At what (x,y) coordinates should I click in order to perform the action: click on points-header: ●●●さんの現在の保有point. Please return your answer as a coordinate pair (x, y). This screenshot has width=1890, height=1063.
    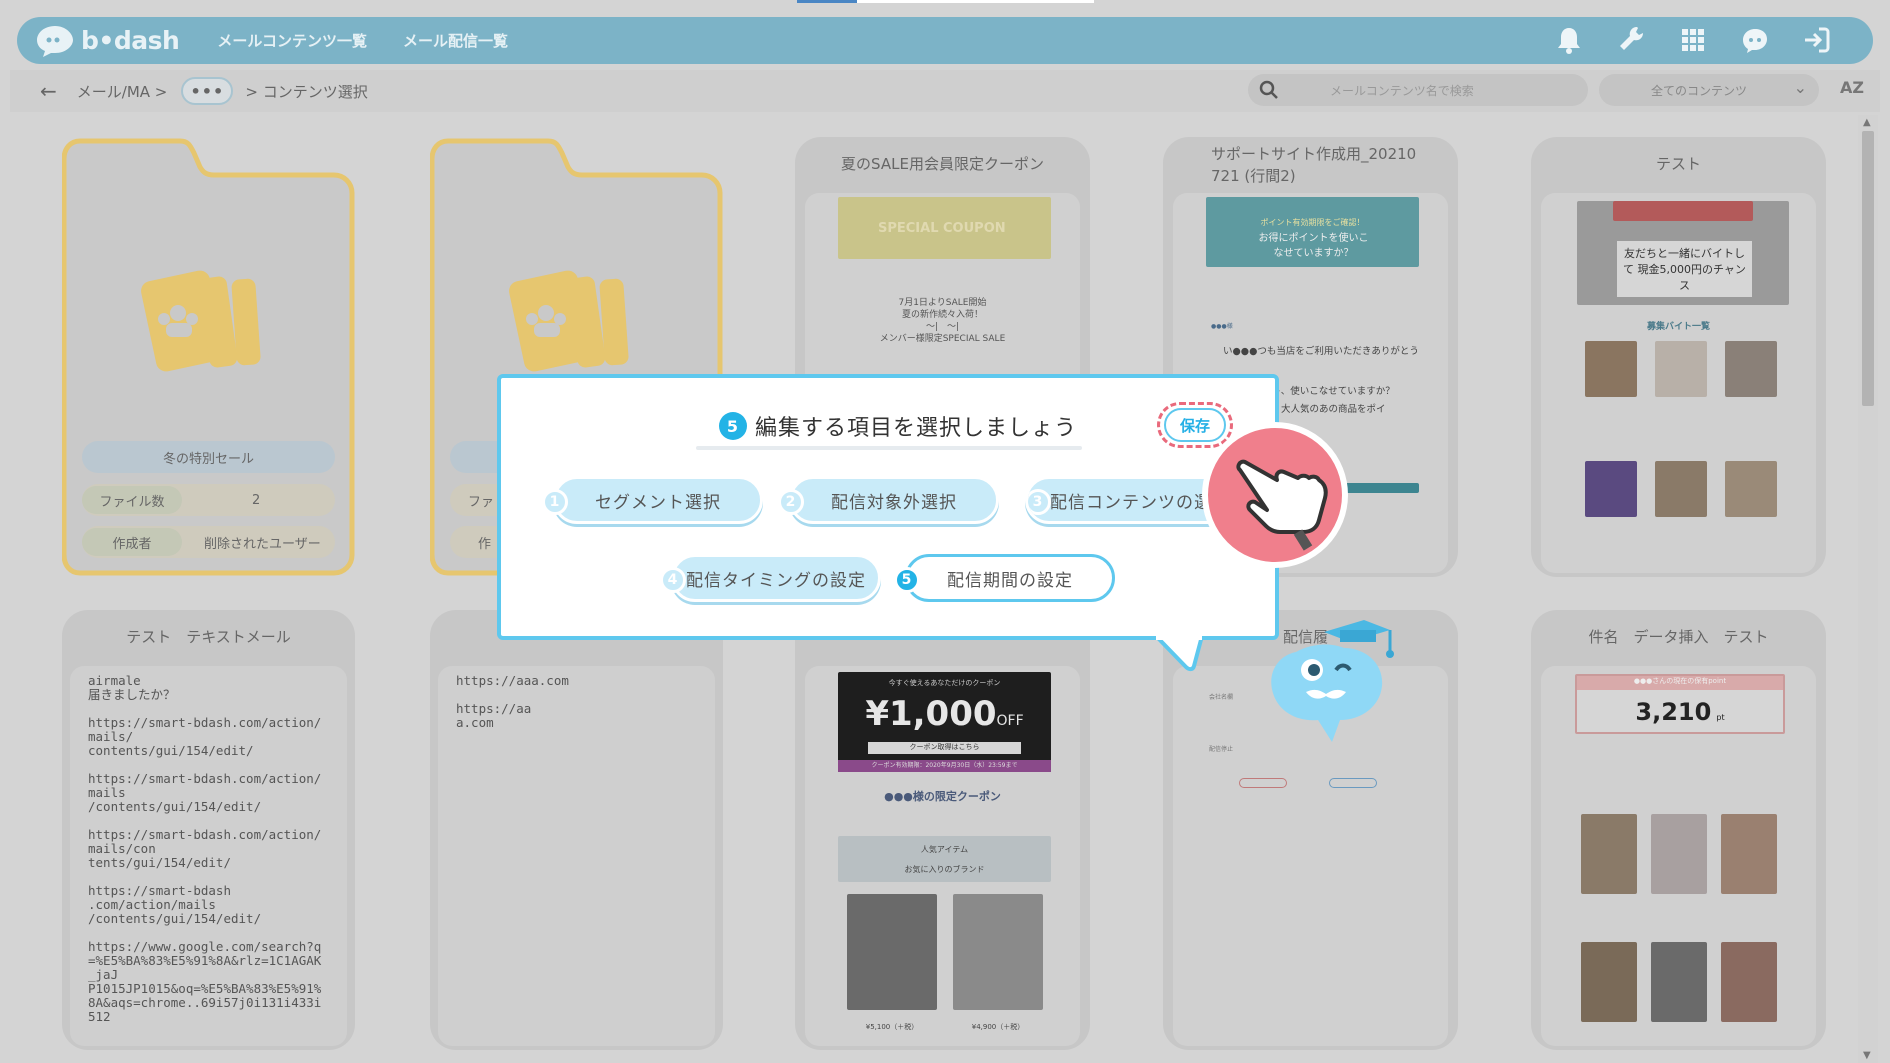
    Looking at the image, I should click on (1680, 683).